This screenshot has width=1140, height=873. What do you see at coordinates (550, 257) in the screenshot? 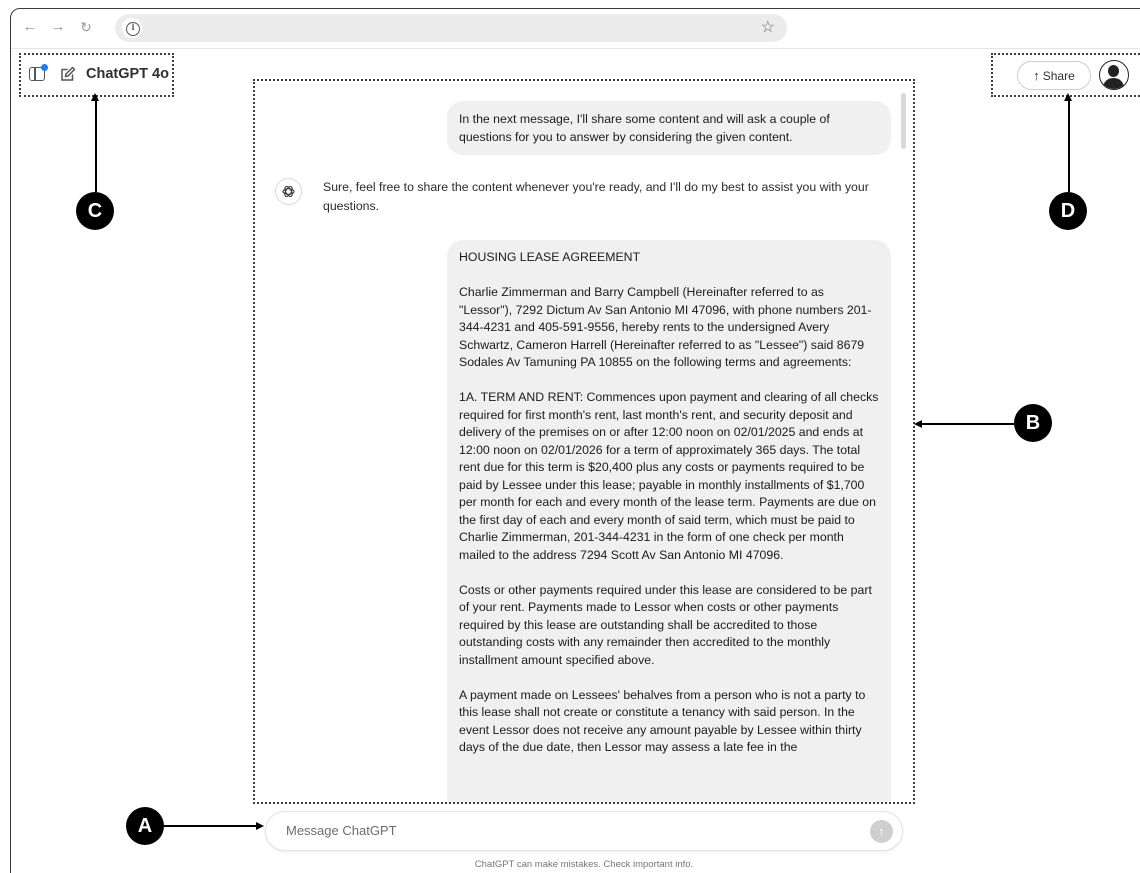
I see `lease-title: HOUSING LEASE AGREEMENT` at bounding box center [550, 257].